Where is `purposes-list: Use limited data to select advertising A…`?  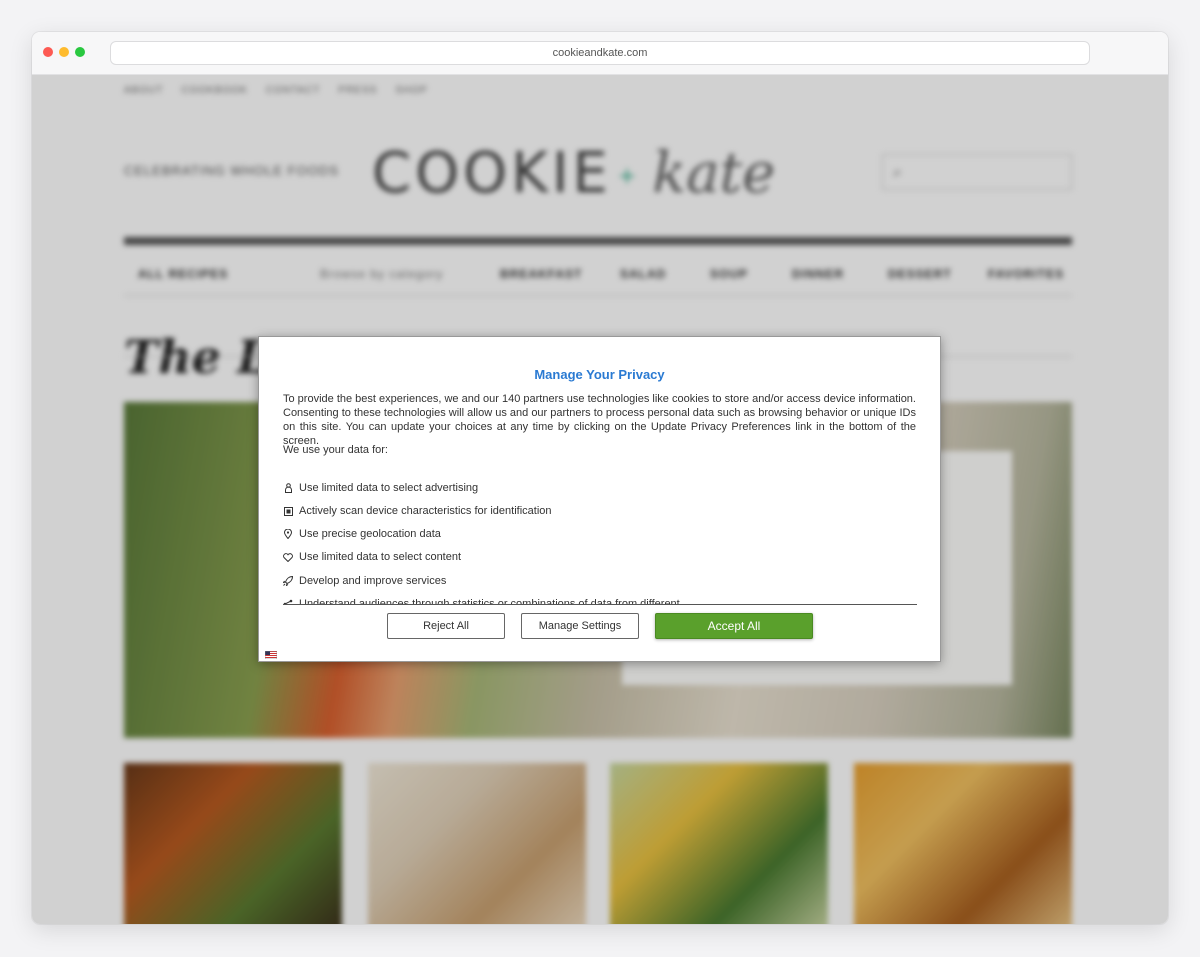
purposes-list: Use limited data to select advertising A… is located at coordinates (600, 536).